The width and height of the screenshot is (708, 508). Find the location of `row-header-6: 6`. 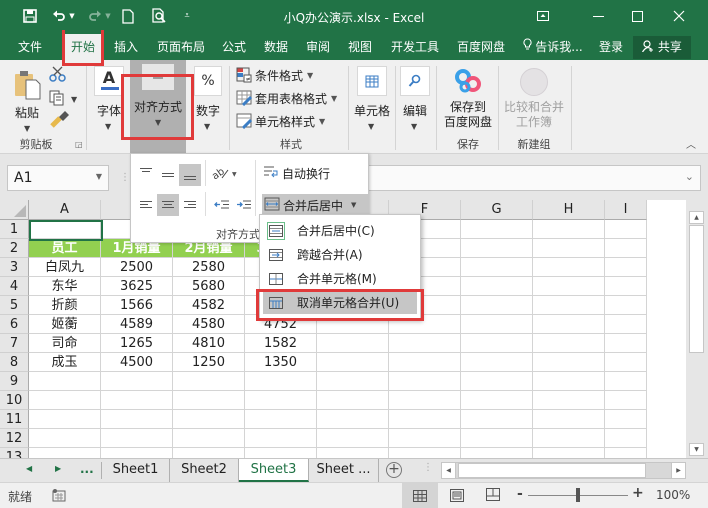

row-header-6: 6 is located at coordinates (14, 324).